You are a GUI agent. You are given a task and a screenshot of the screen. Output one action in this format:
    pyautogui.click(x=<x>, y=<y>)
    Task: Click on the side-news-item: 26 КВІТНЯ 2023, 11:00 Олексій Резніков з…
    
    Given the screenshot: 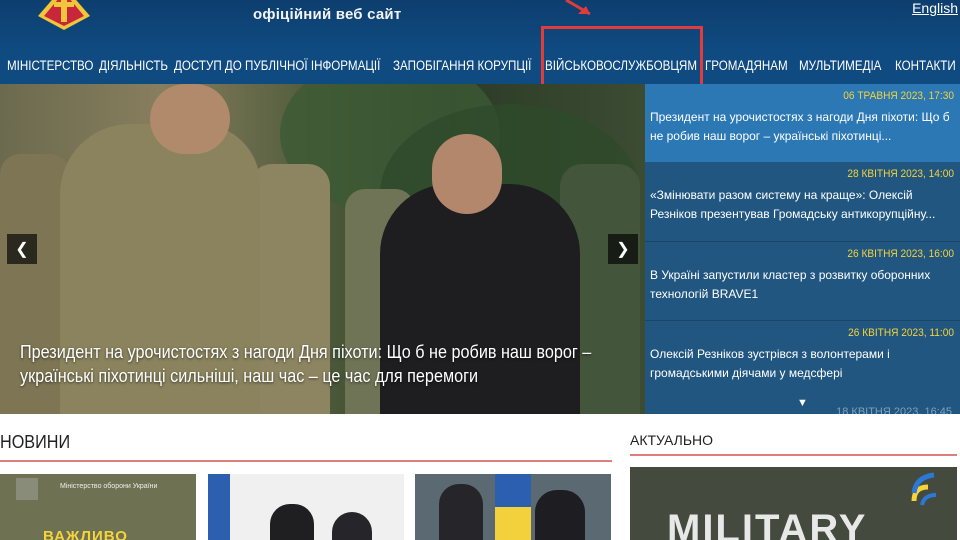 What is the action you would take?
    pyautogui.click(x=802, y=360)
    